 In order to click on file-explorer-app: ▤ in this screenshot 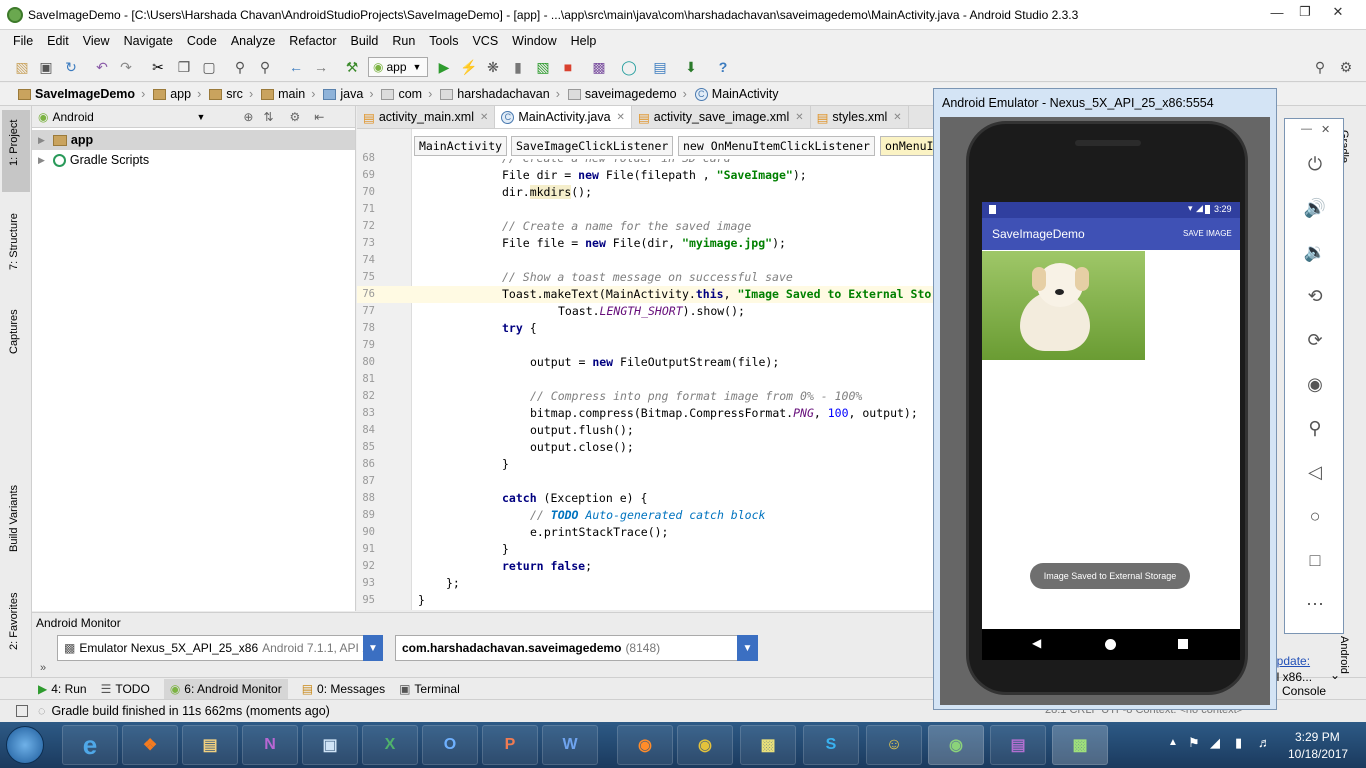, I will do `click(210, 745)`.